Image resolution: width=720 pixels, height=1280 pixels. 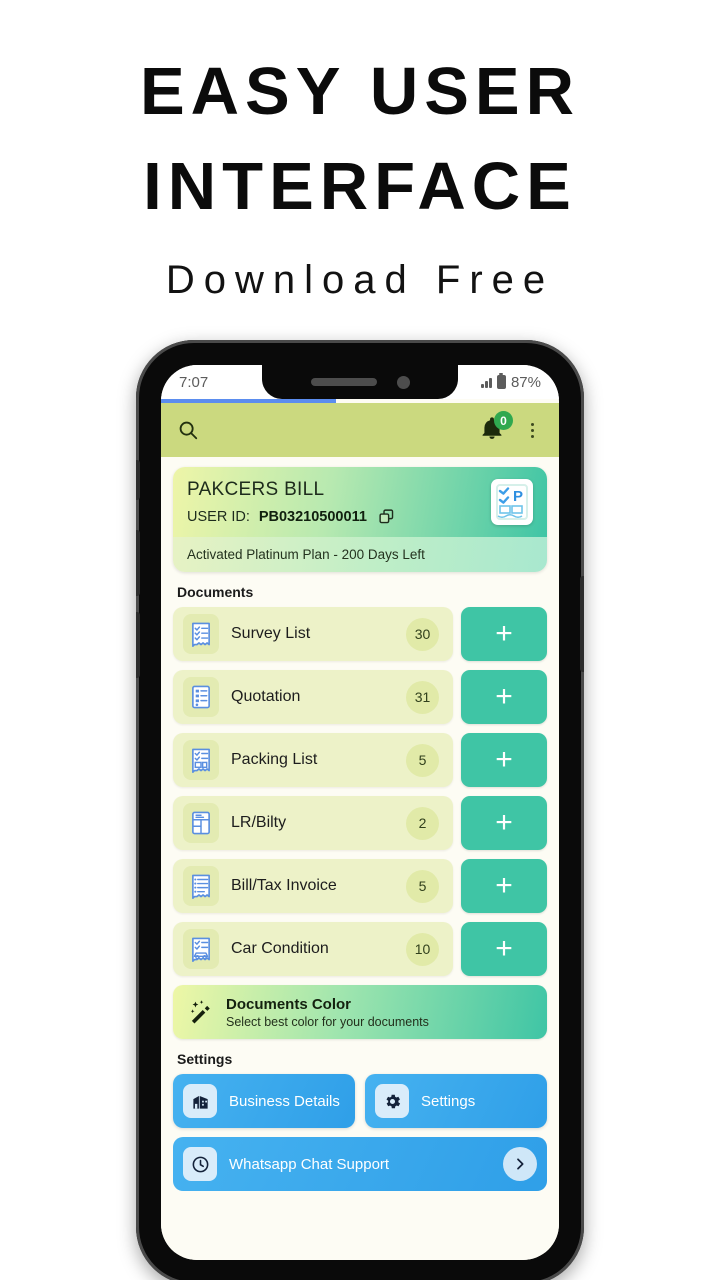 What do you see at coordinates (274, 759) in the screenshot?
I see `document-name: Packing List` at bounding box center [274, 759].